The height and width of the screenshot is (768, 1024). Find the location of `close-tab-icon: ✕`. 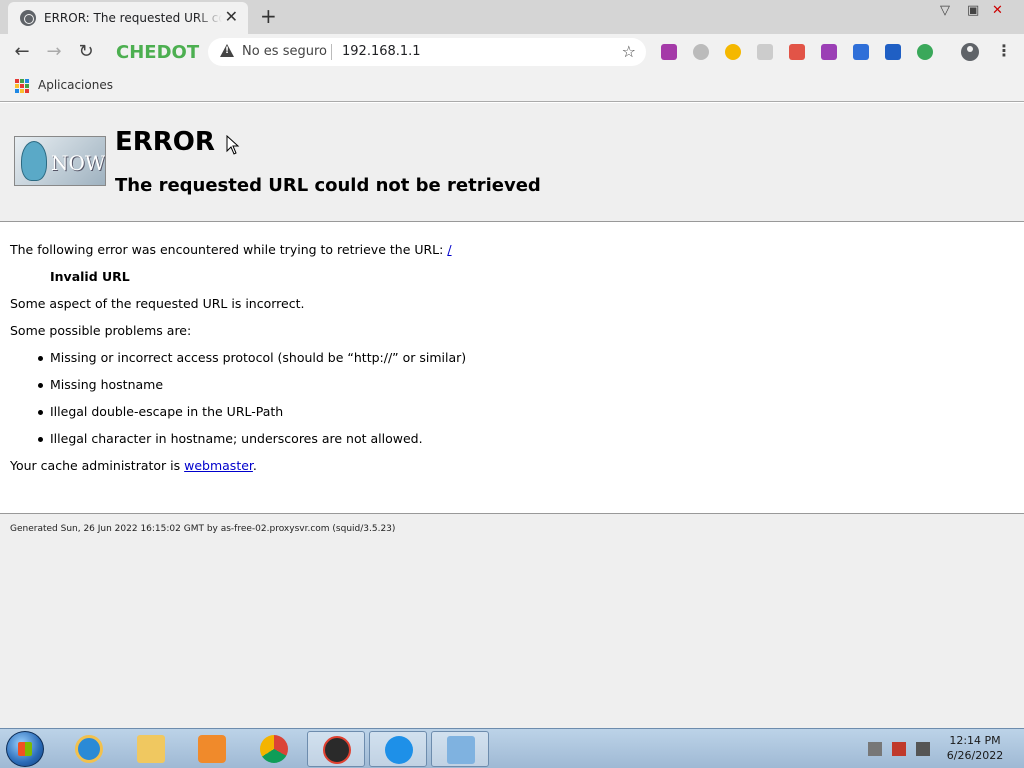

close-tab-icon: ✕ is located at coordinates (231, 17).